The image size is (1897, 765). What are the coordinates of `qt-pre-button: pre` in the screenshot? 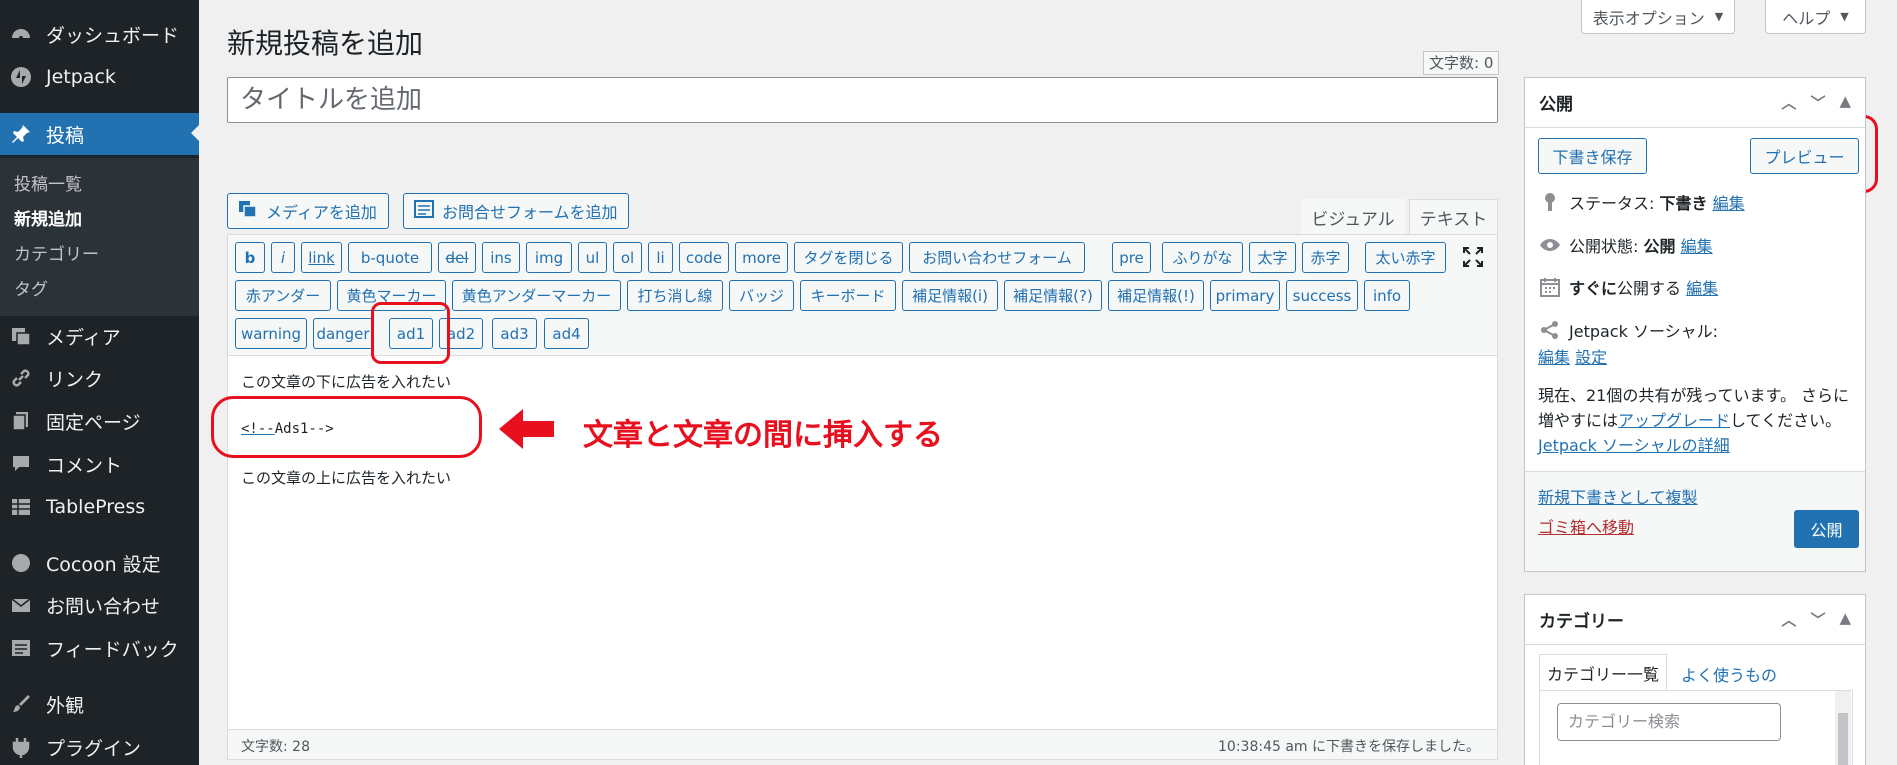 It's located at (1131, 257).